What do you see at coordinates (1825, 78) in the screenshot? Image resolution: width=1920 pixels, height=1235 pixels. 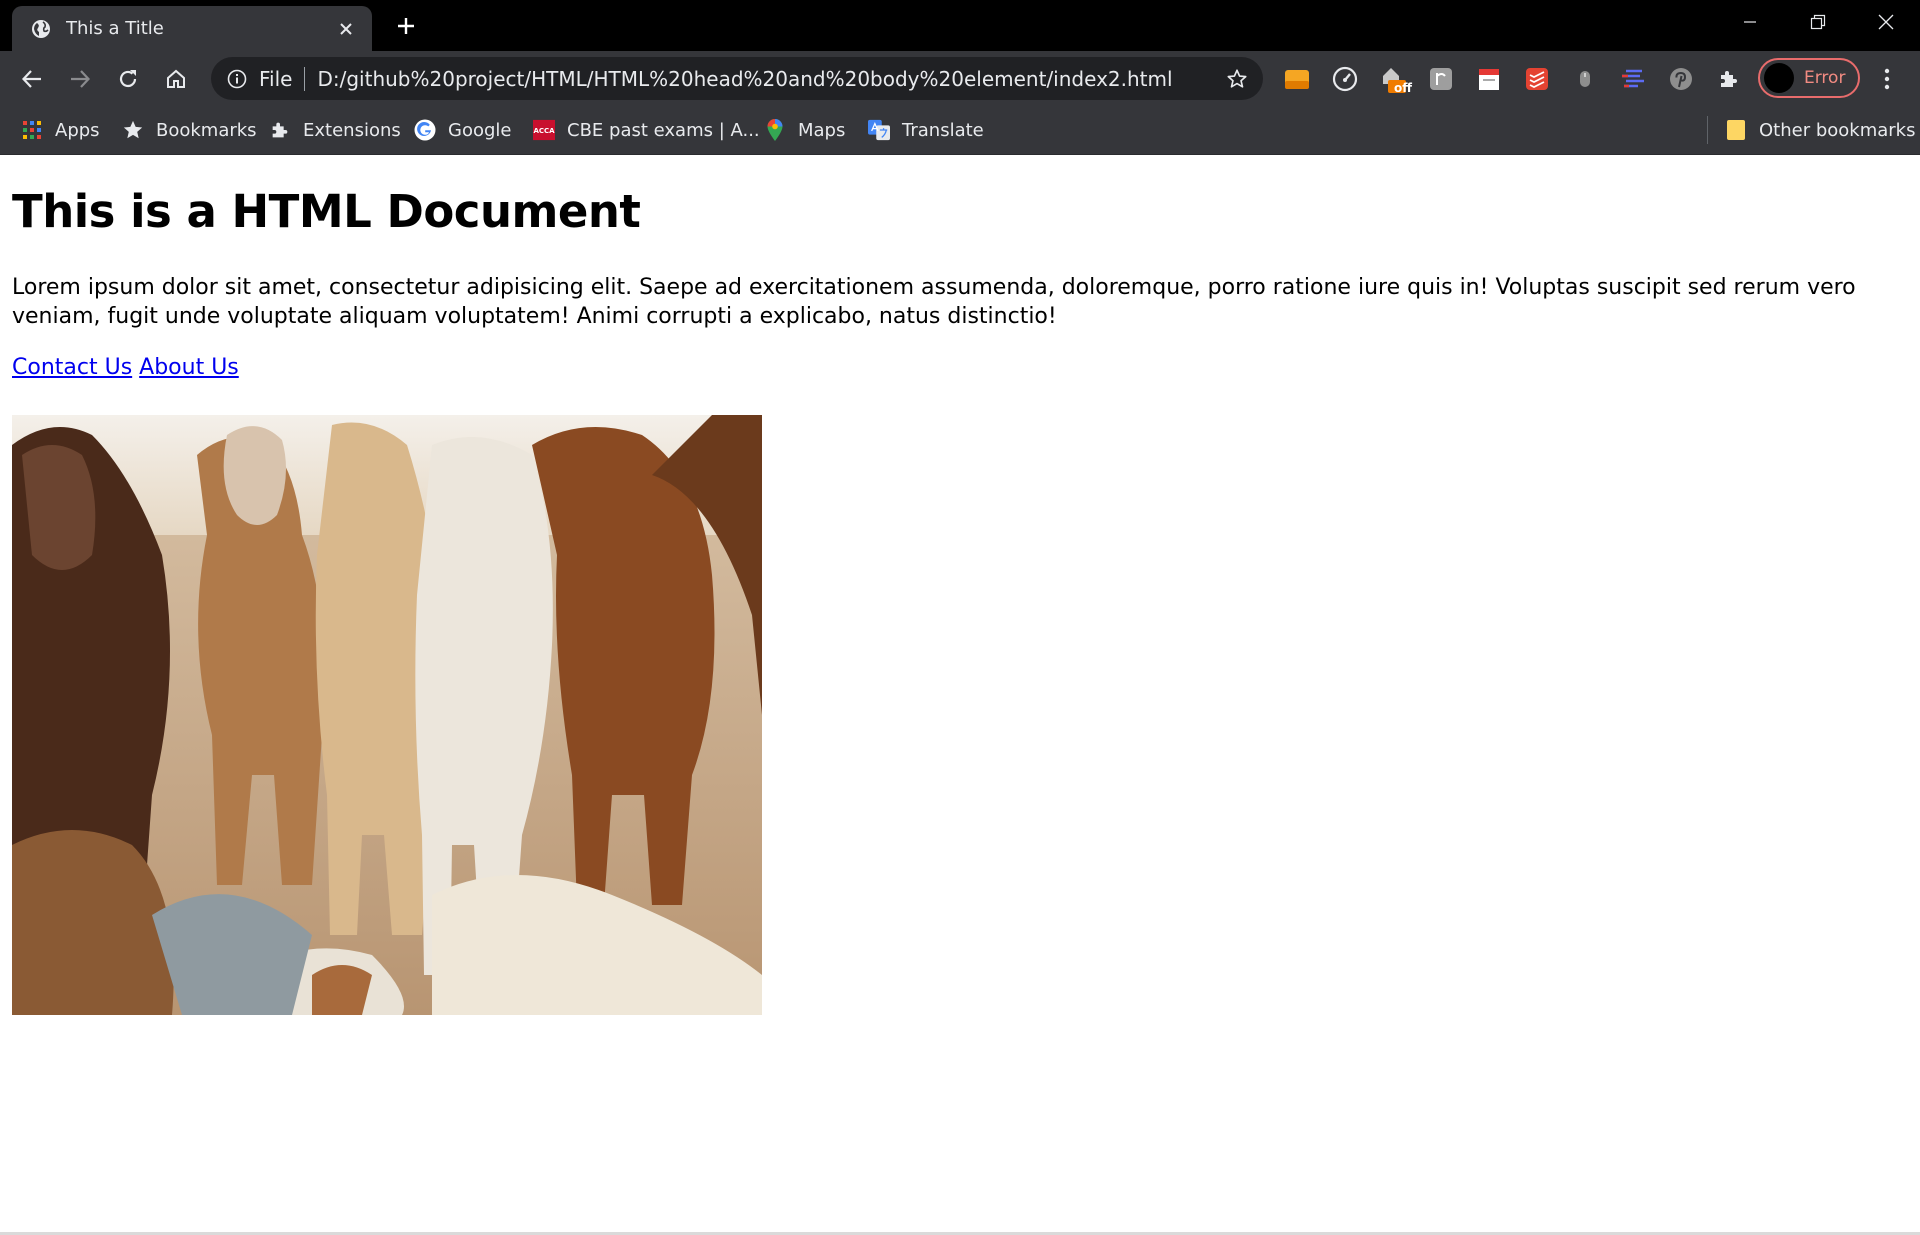 I see `profile-error-label: Error` at bounding box center [1825, 78].